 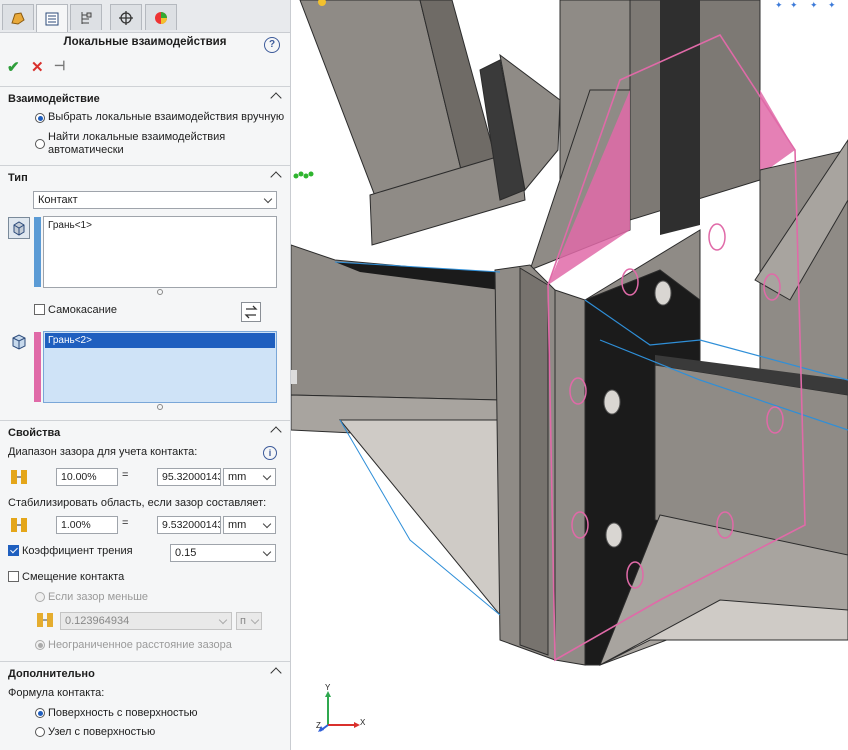 What do you see at coordinates (123, 713) in the screenshot?
I see `surface-to-surface-label: Поверхность с поверхностью` at bounding box center [123, 713].